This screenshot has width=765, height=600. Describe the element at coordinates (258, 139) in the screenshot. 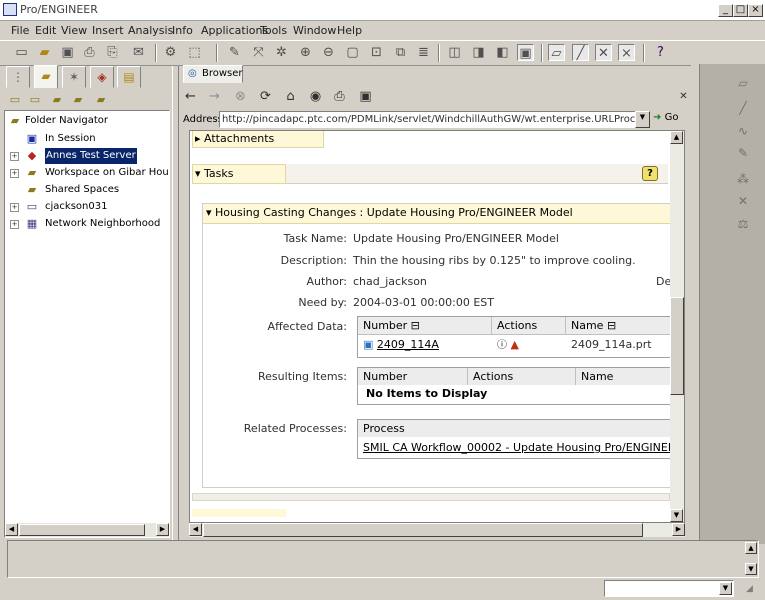

I see `attachments-section: ▸ Attachments` at that location.